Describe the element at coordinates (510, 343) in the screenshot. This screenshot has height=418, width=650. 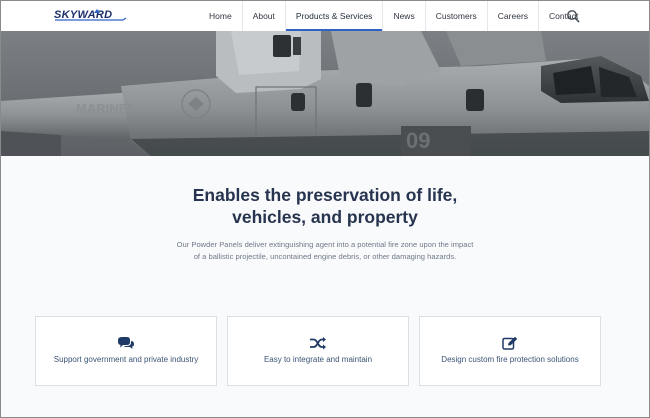
I see `edit-icon` at that location.